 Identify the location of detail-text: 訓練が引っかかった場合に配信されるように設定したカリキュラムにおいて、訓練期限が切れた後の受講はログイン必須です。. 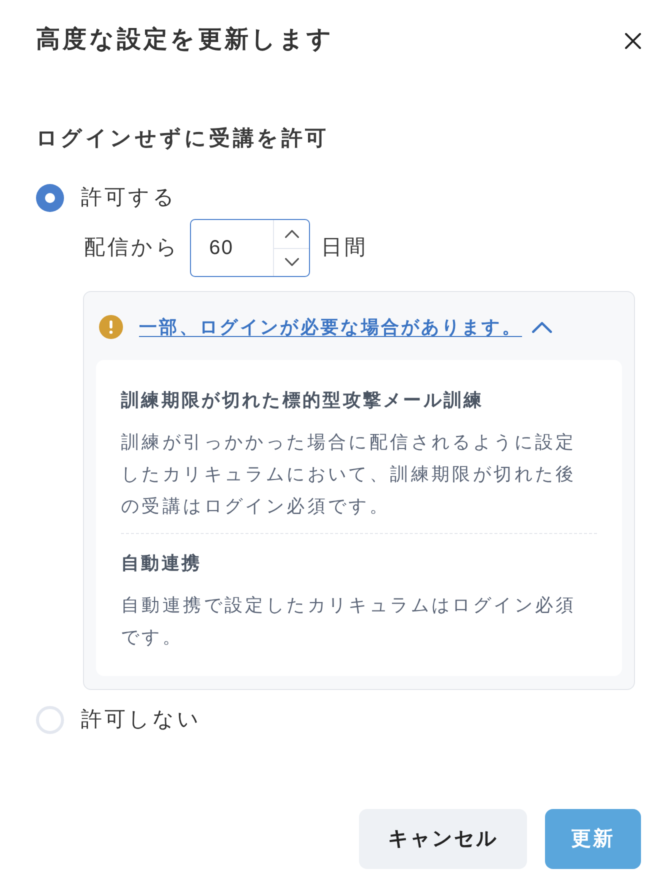
(349, 474).